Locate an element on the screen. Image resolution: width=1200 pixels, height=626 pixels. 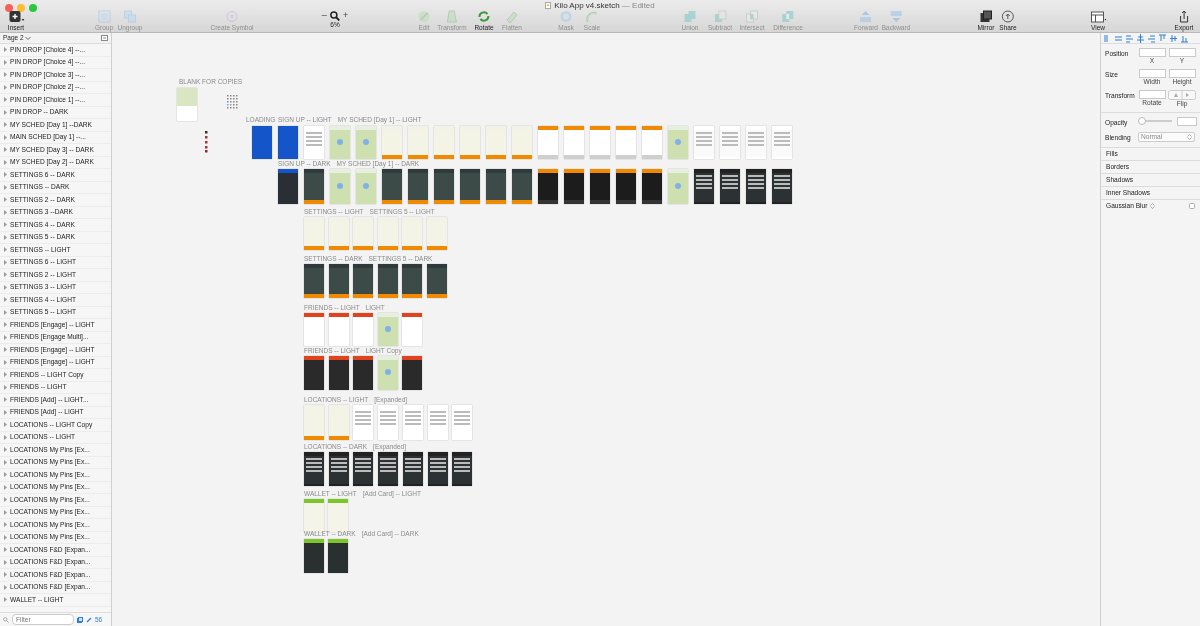
pencil-icon is located at coordinates (89, 619).